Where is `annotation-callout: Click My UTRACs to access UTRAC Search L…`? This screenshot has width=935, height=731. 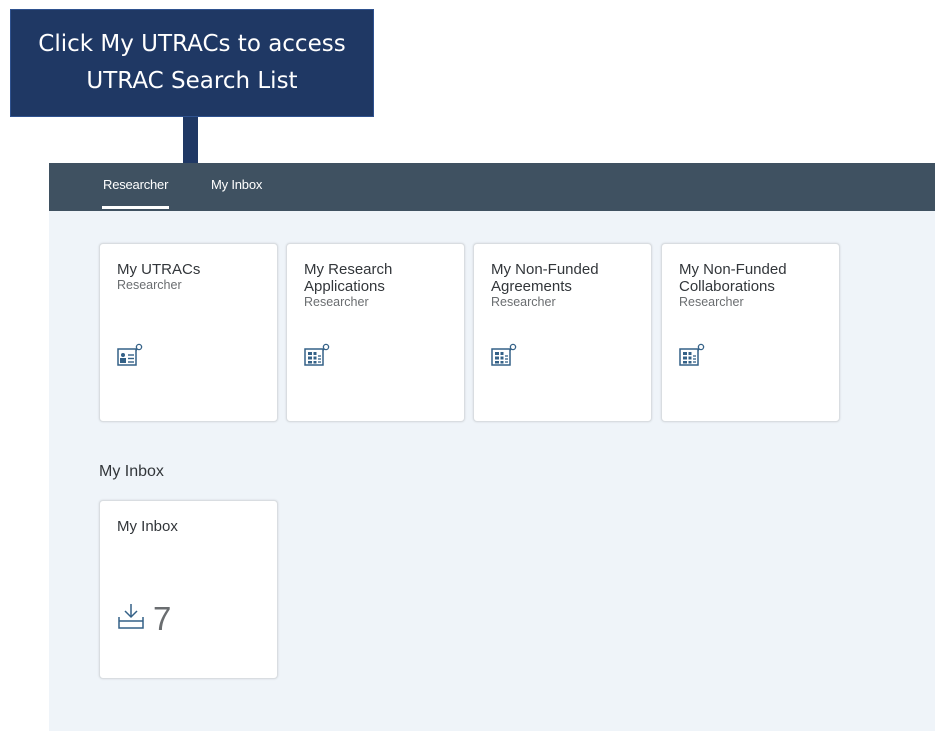
annotation-callout: Click My UTRACs to access UTRAC Search L… is located at coordinates (192, 63).